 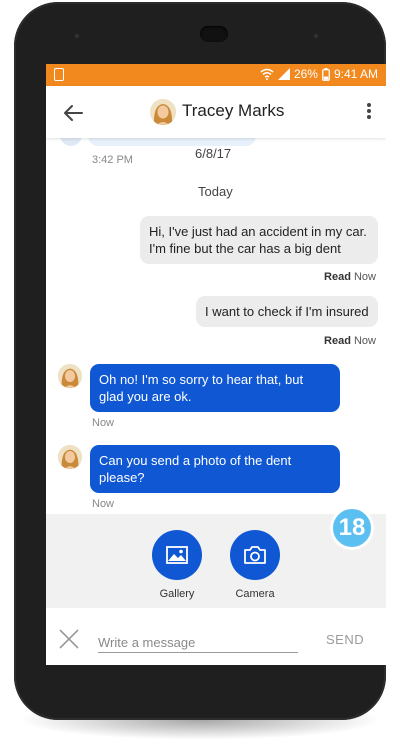 What do you see at coordinates (305, 74) in the screenshot?
I see `battery-percent: 26%` at bounding box center [305, 74].